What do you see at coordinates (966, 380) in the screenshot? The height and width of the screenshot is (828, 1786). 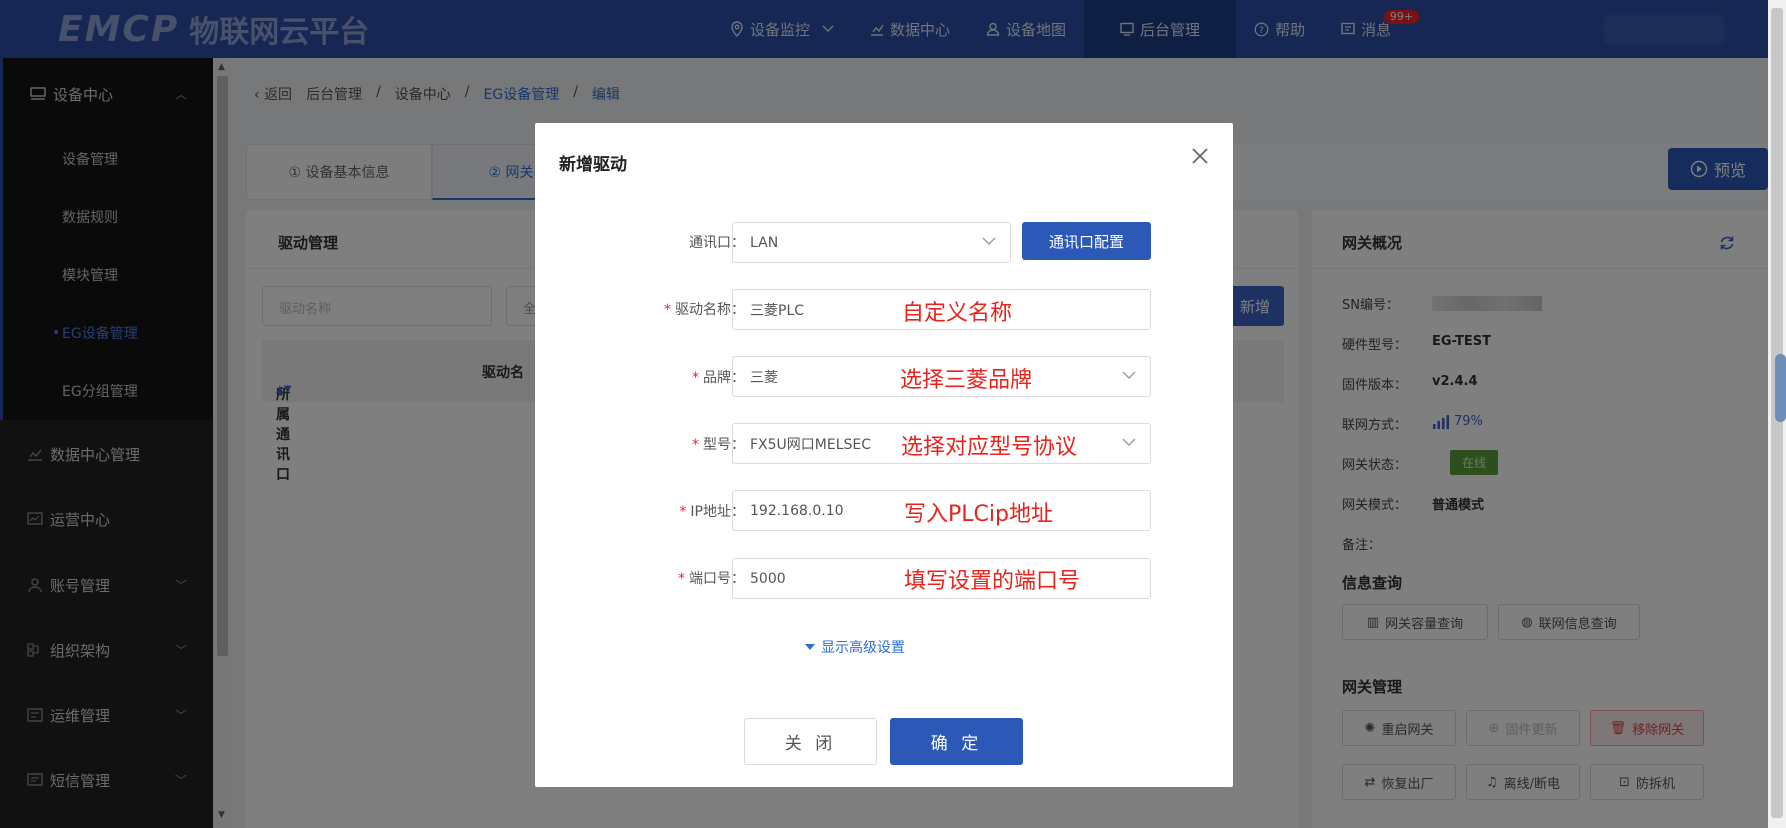 I see `annotation-brand: 选择三菱品牌` at bounding box center [966, 380].